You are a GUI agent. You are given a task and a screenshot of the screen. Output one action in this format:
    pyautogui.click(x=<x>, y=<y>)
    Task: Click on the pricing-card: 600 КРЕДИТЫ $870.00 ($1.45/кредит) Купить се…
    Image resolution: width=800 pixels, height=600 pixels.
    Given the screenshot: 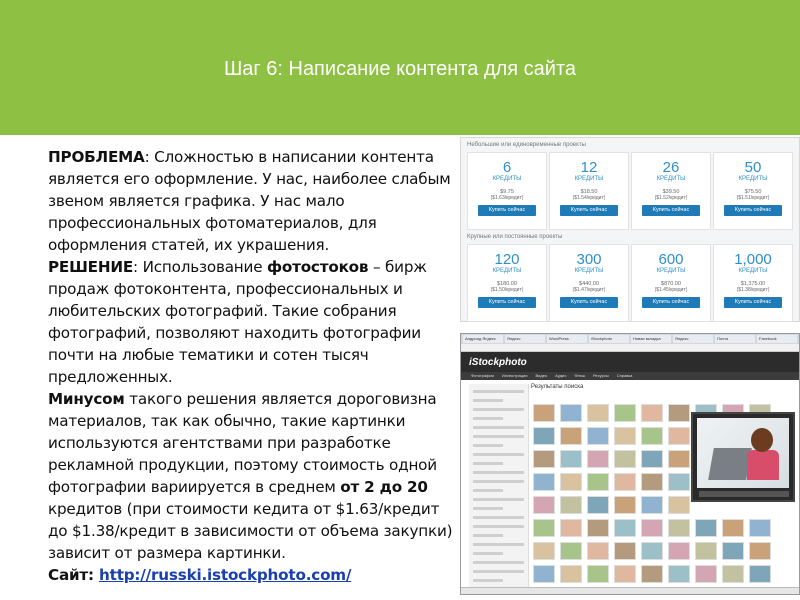 What is the action you would take?
    pyautogui.click(x=671, y=283)
    